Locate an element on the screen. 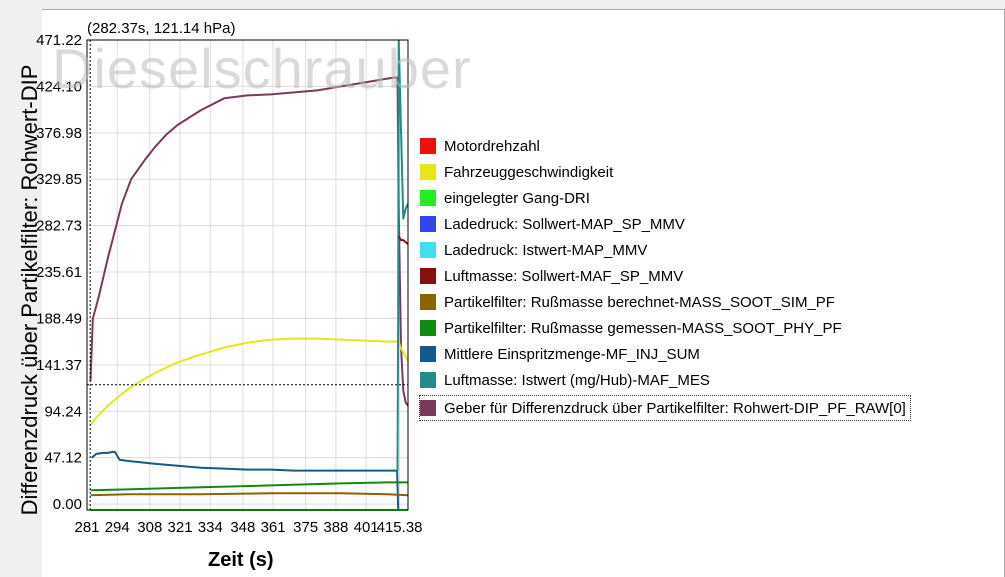 The width and height of the screenshot is (1005, 577). legend-label: Luftmasse: Istwert (mg/Hub)-MAF_MES is located at coordinates (577, 380).